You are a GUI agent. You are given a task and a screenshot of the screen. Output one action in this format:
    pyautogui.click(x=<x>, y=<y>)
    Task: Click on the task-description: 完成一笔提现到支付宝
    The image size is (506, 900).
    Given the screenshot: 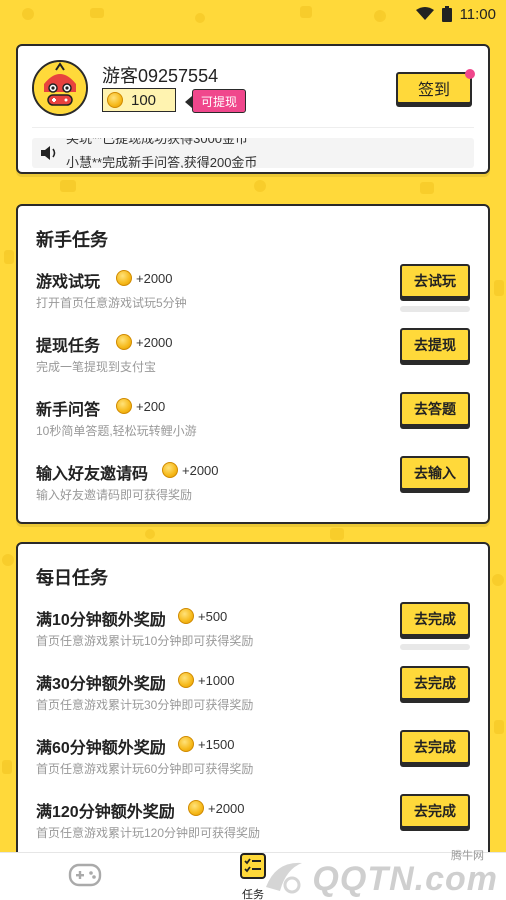 What is the action you would take?
    pyautogui.click(x=96, y=367)
    